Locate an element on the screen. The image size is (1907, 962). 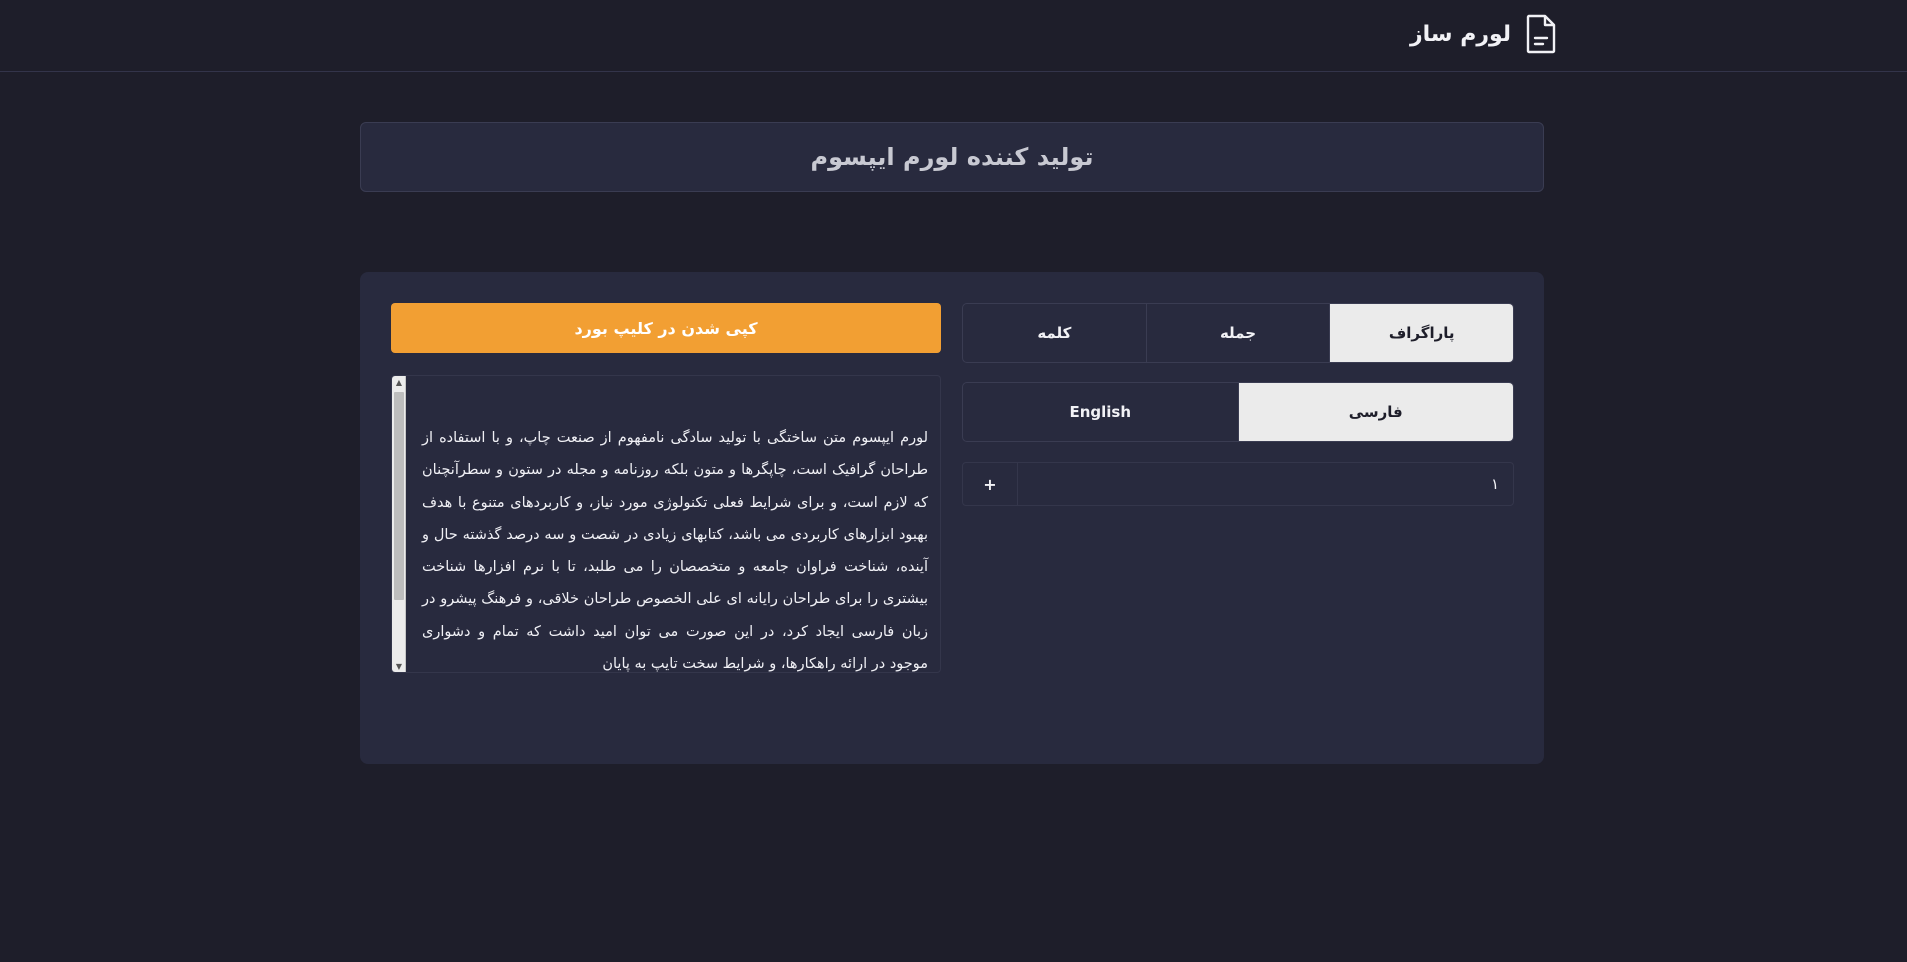
mode-tabs: پاراگراف جمله کلمه is located at coordinates (1238, 333).